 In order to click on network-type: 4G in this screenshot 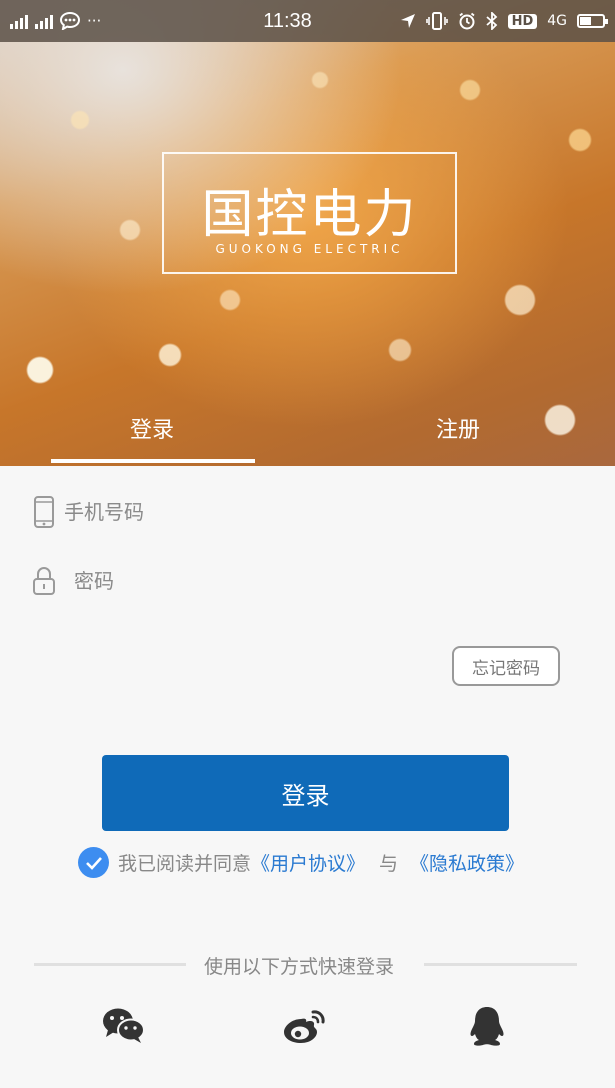, I will do `click(557, 21)`.